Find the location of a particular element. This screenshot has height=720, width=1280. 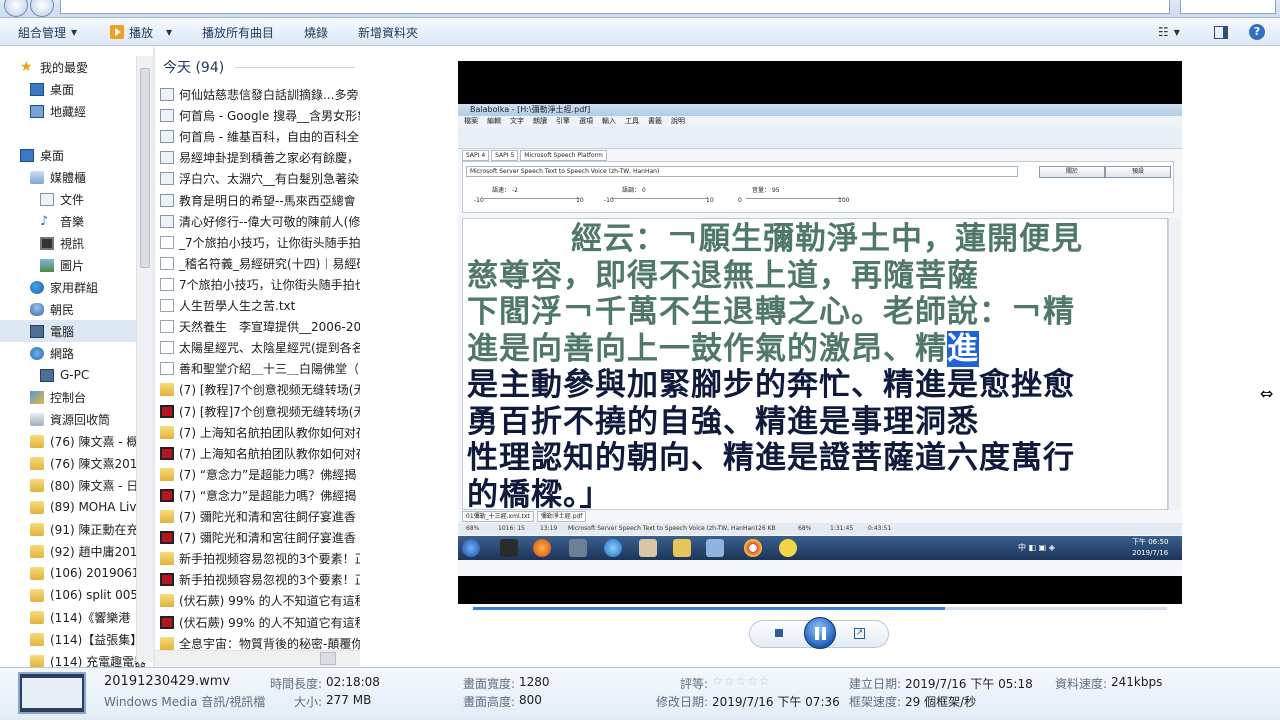

search-input is located at coordinates (1228, 7).